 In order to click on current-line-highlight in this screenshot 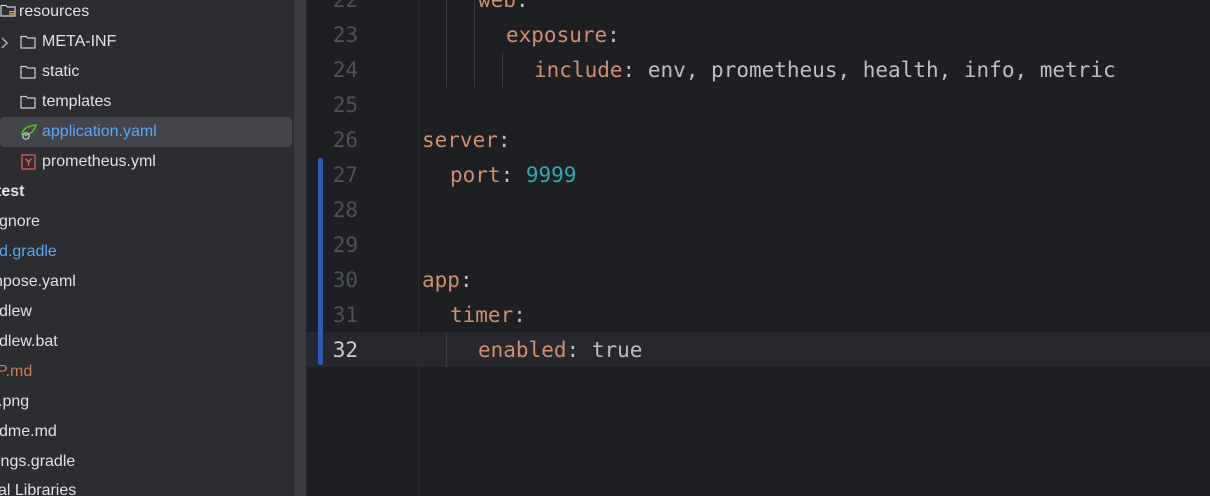, I will do `click(758, 349)`.